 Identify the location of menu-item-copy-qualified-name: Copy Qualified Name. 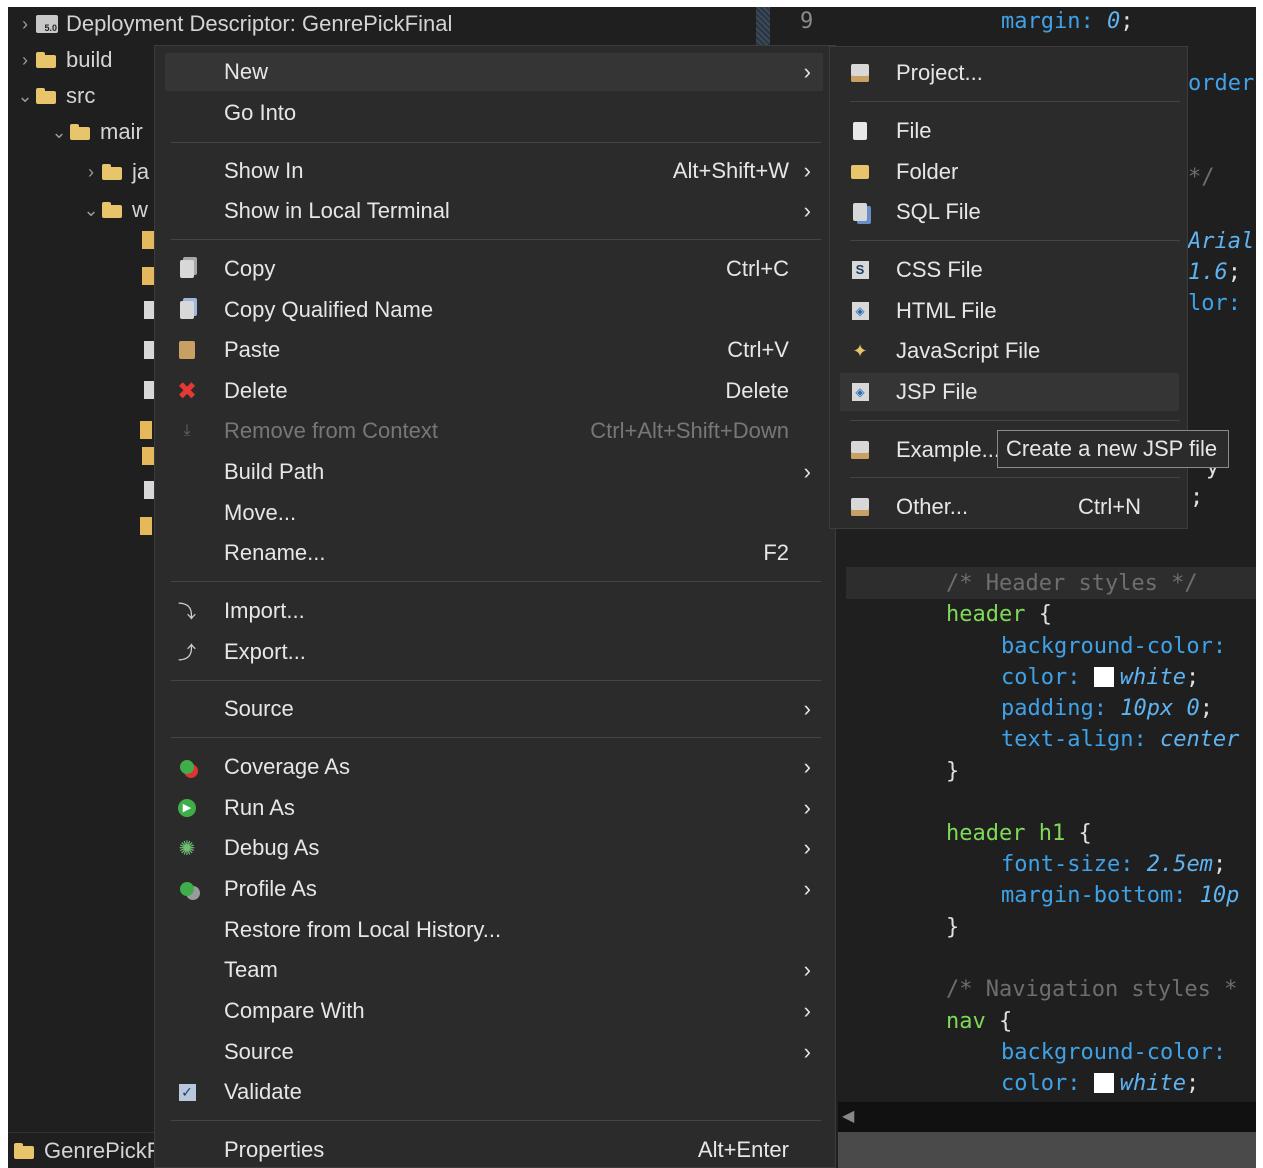
(494, 310).